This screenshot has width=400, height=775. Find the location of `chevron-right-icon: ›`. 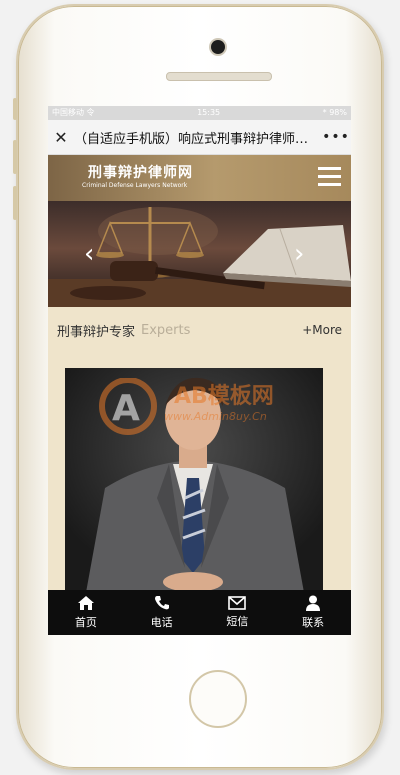

chevron-right-icon: › is located at coordinates (299, 254).